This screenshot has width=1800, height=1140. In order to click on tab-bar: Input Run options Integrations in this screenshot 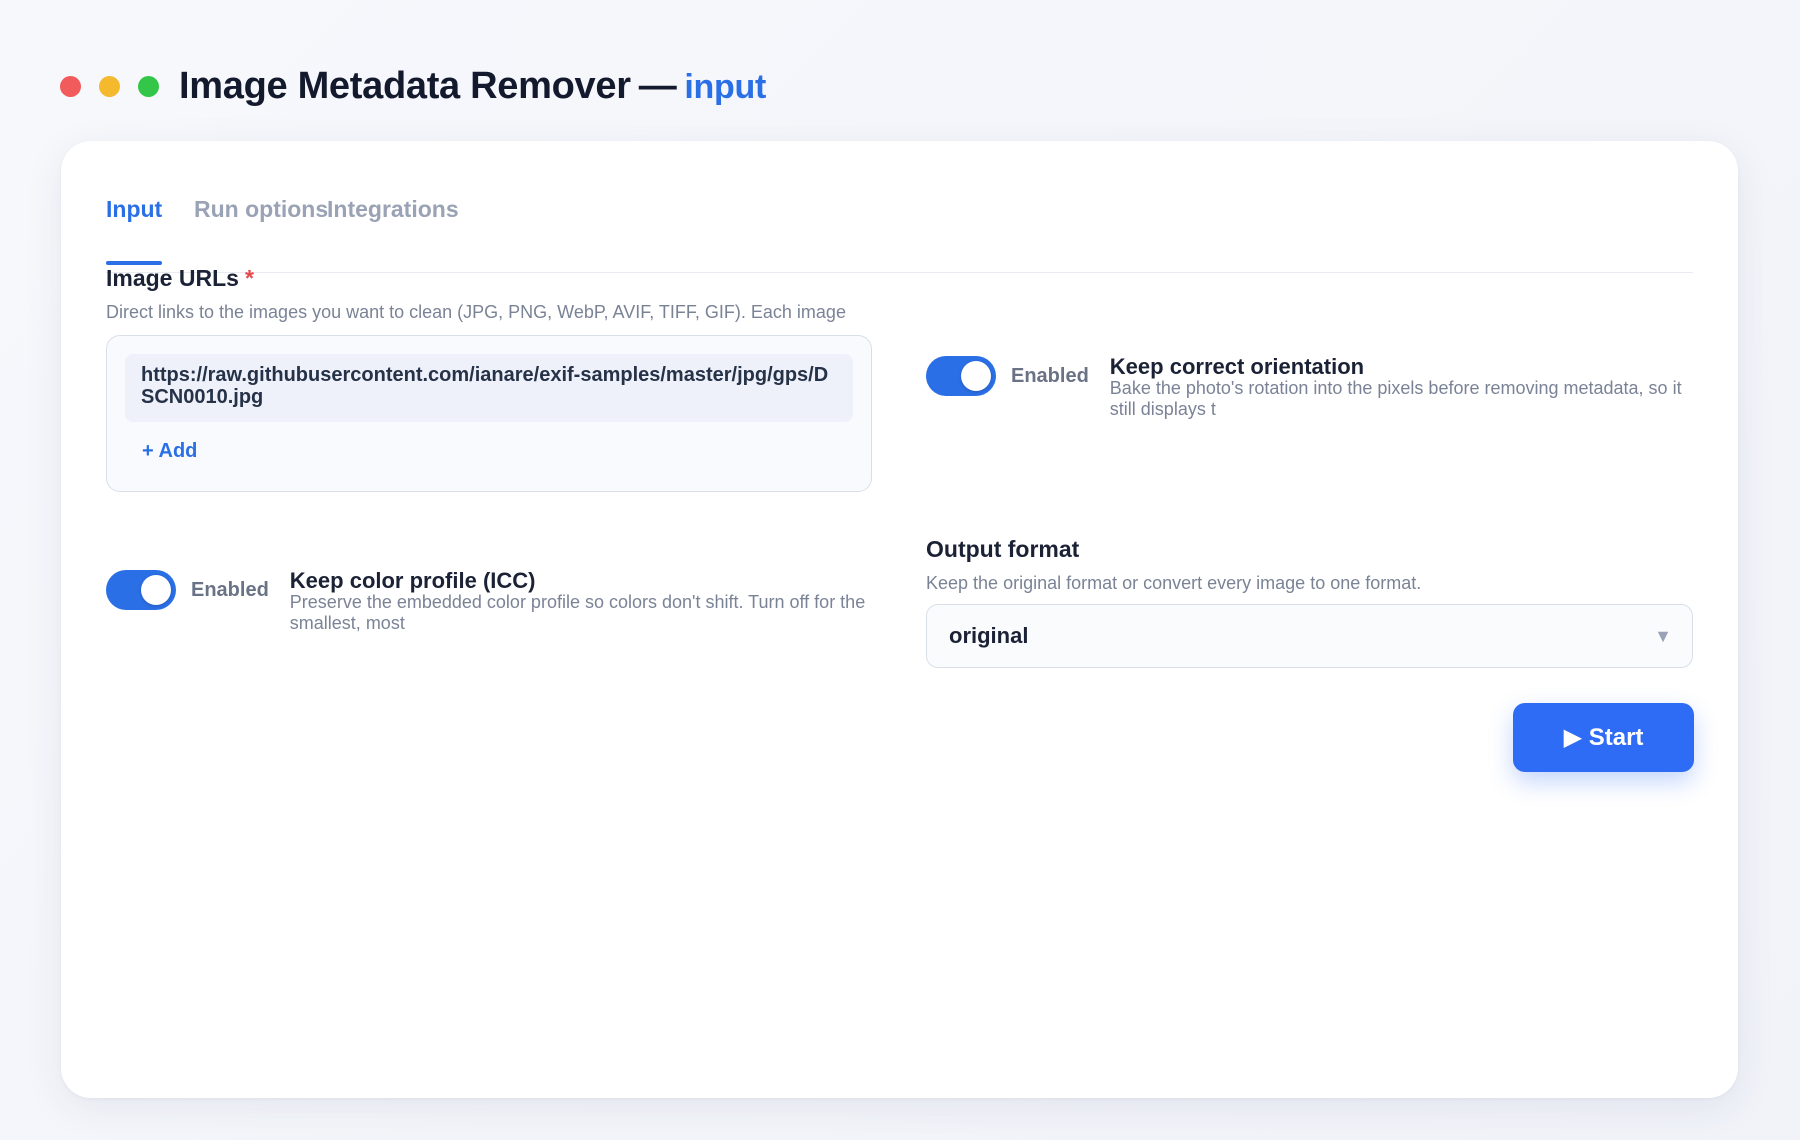, I will do `click(899, 225)`.